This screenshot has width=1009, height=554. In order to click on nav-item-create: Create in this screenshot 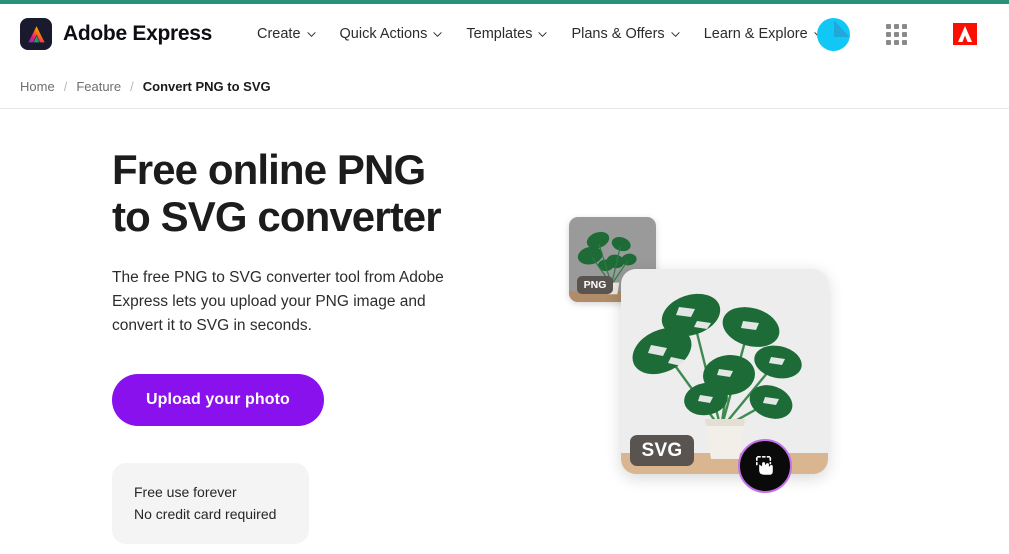, I will do `click(286, 34)`.